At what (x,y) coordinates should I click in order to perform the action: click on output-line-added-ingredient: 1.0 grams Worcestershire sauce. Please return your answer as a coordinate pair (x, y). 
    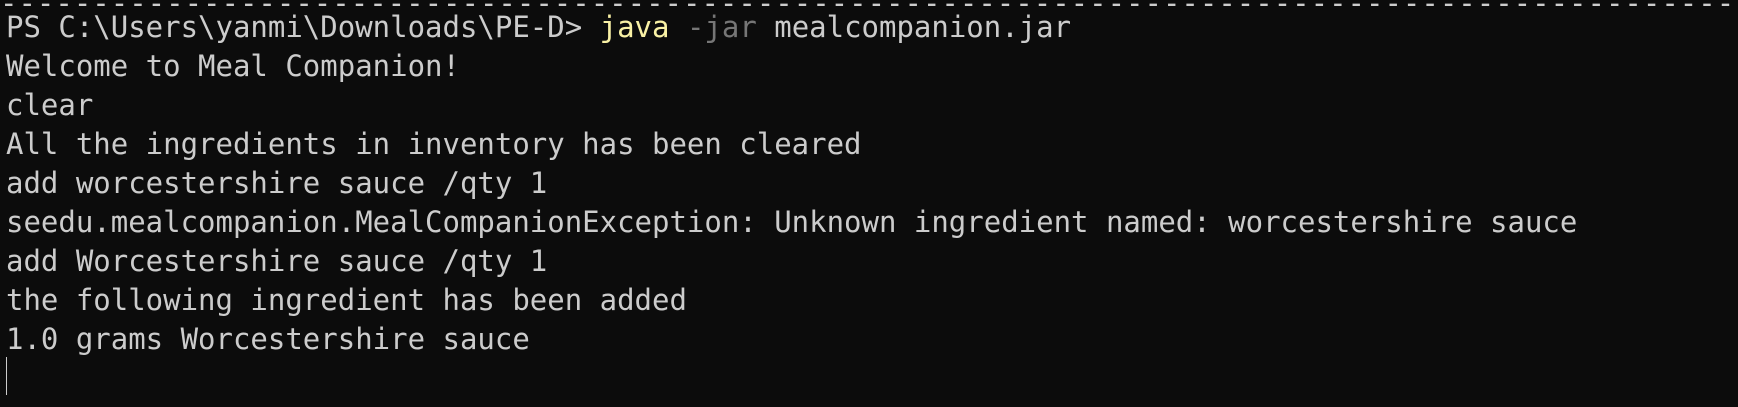
    Looking at the image, I should click on (268, 339).